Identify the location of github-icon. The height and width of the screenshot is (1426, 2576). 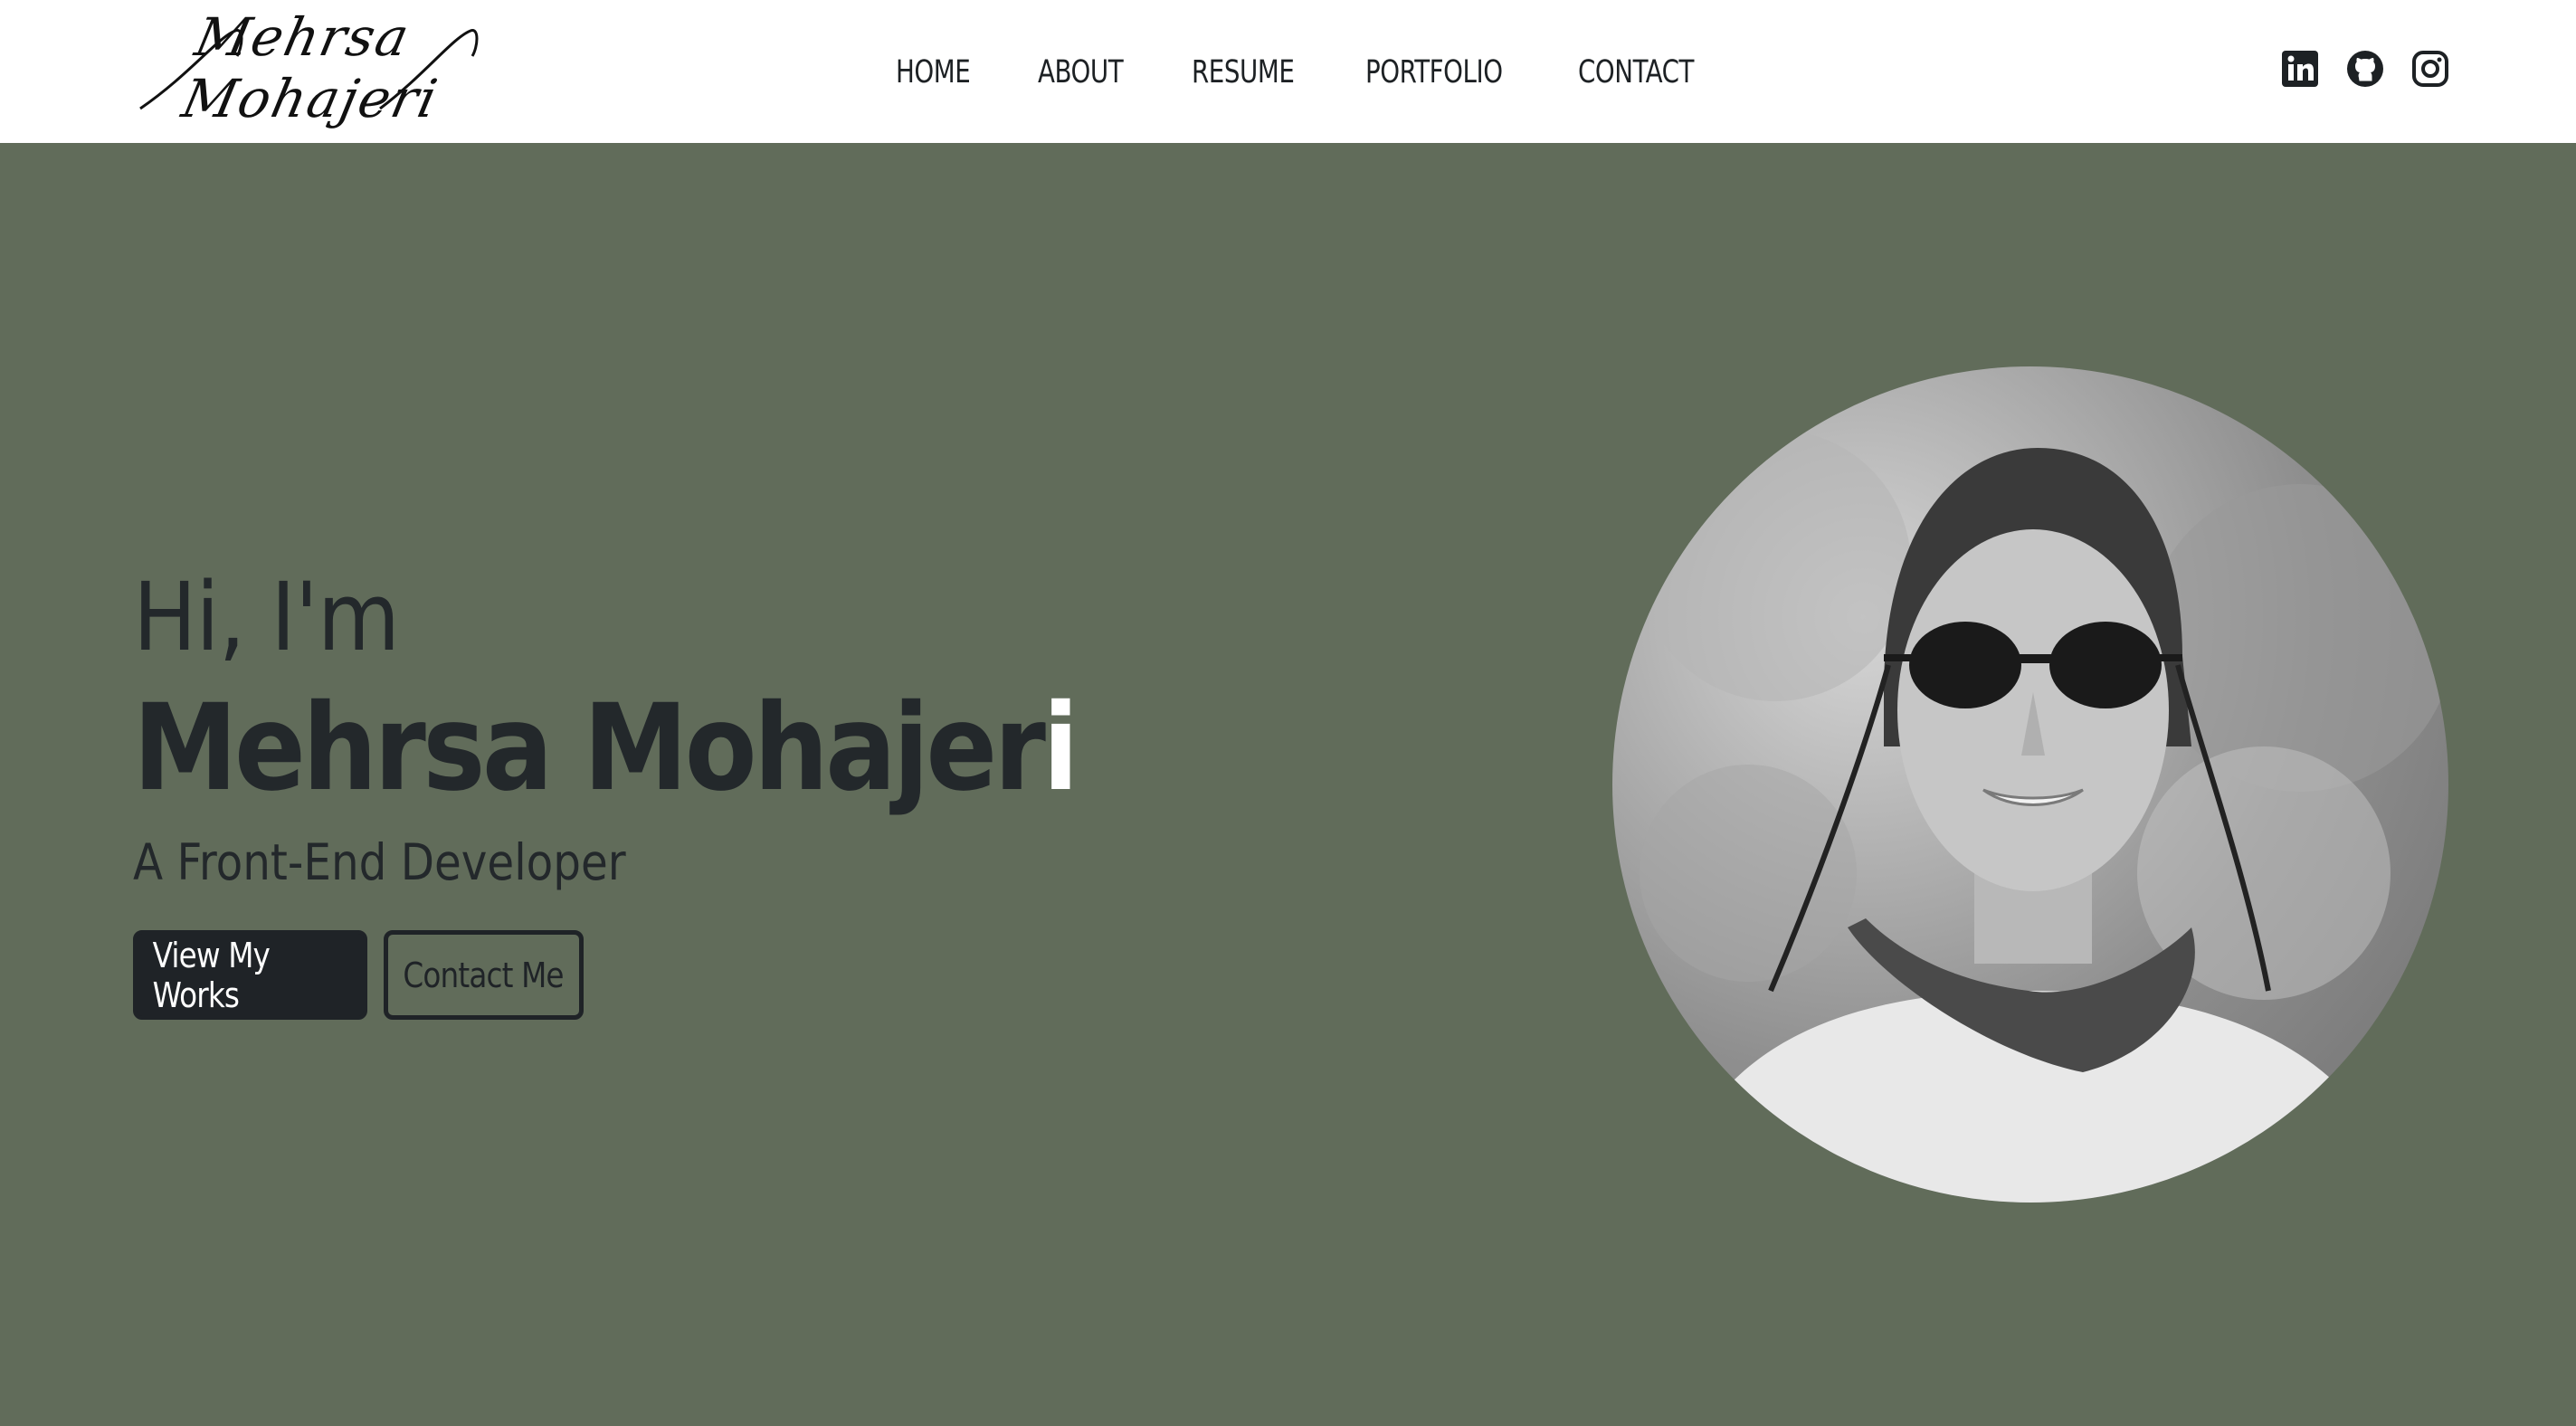
(2365, 69).